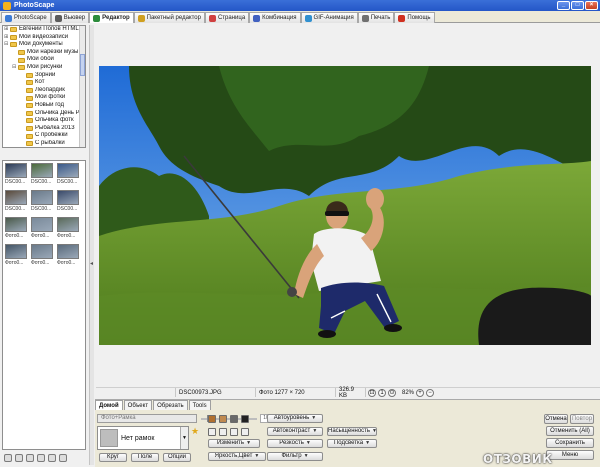 This screenshot has height=467, width=600. What do you see at coordinates (184, 438) in the screenshot?
I see `chevron-down-icon: ▼` at bounding box center [184, 438].